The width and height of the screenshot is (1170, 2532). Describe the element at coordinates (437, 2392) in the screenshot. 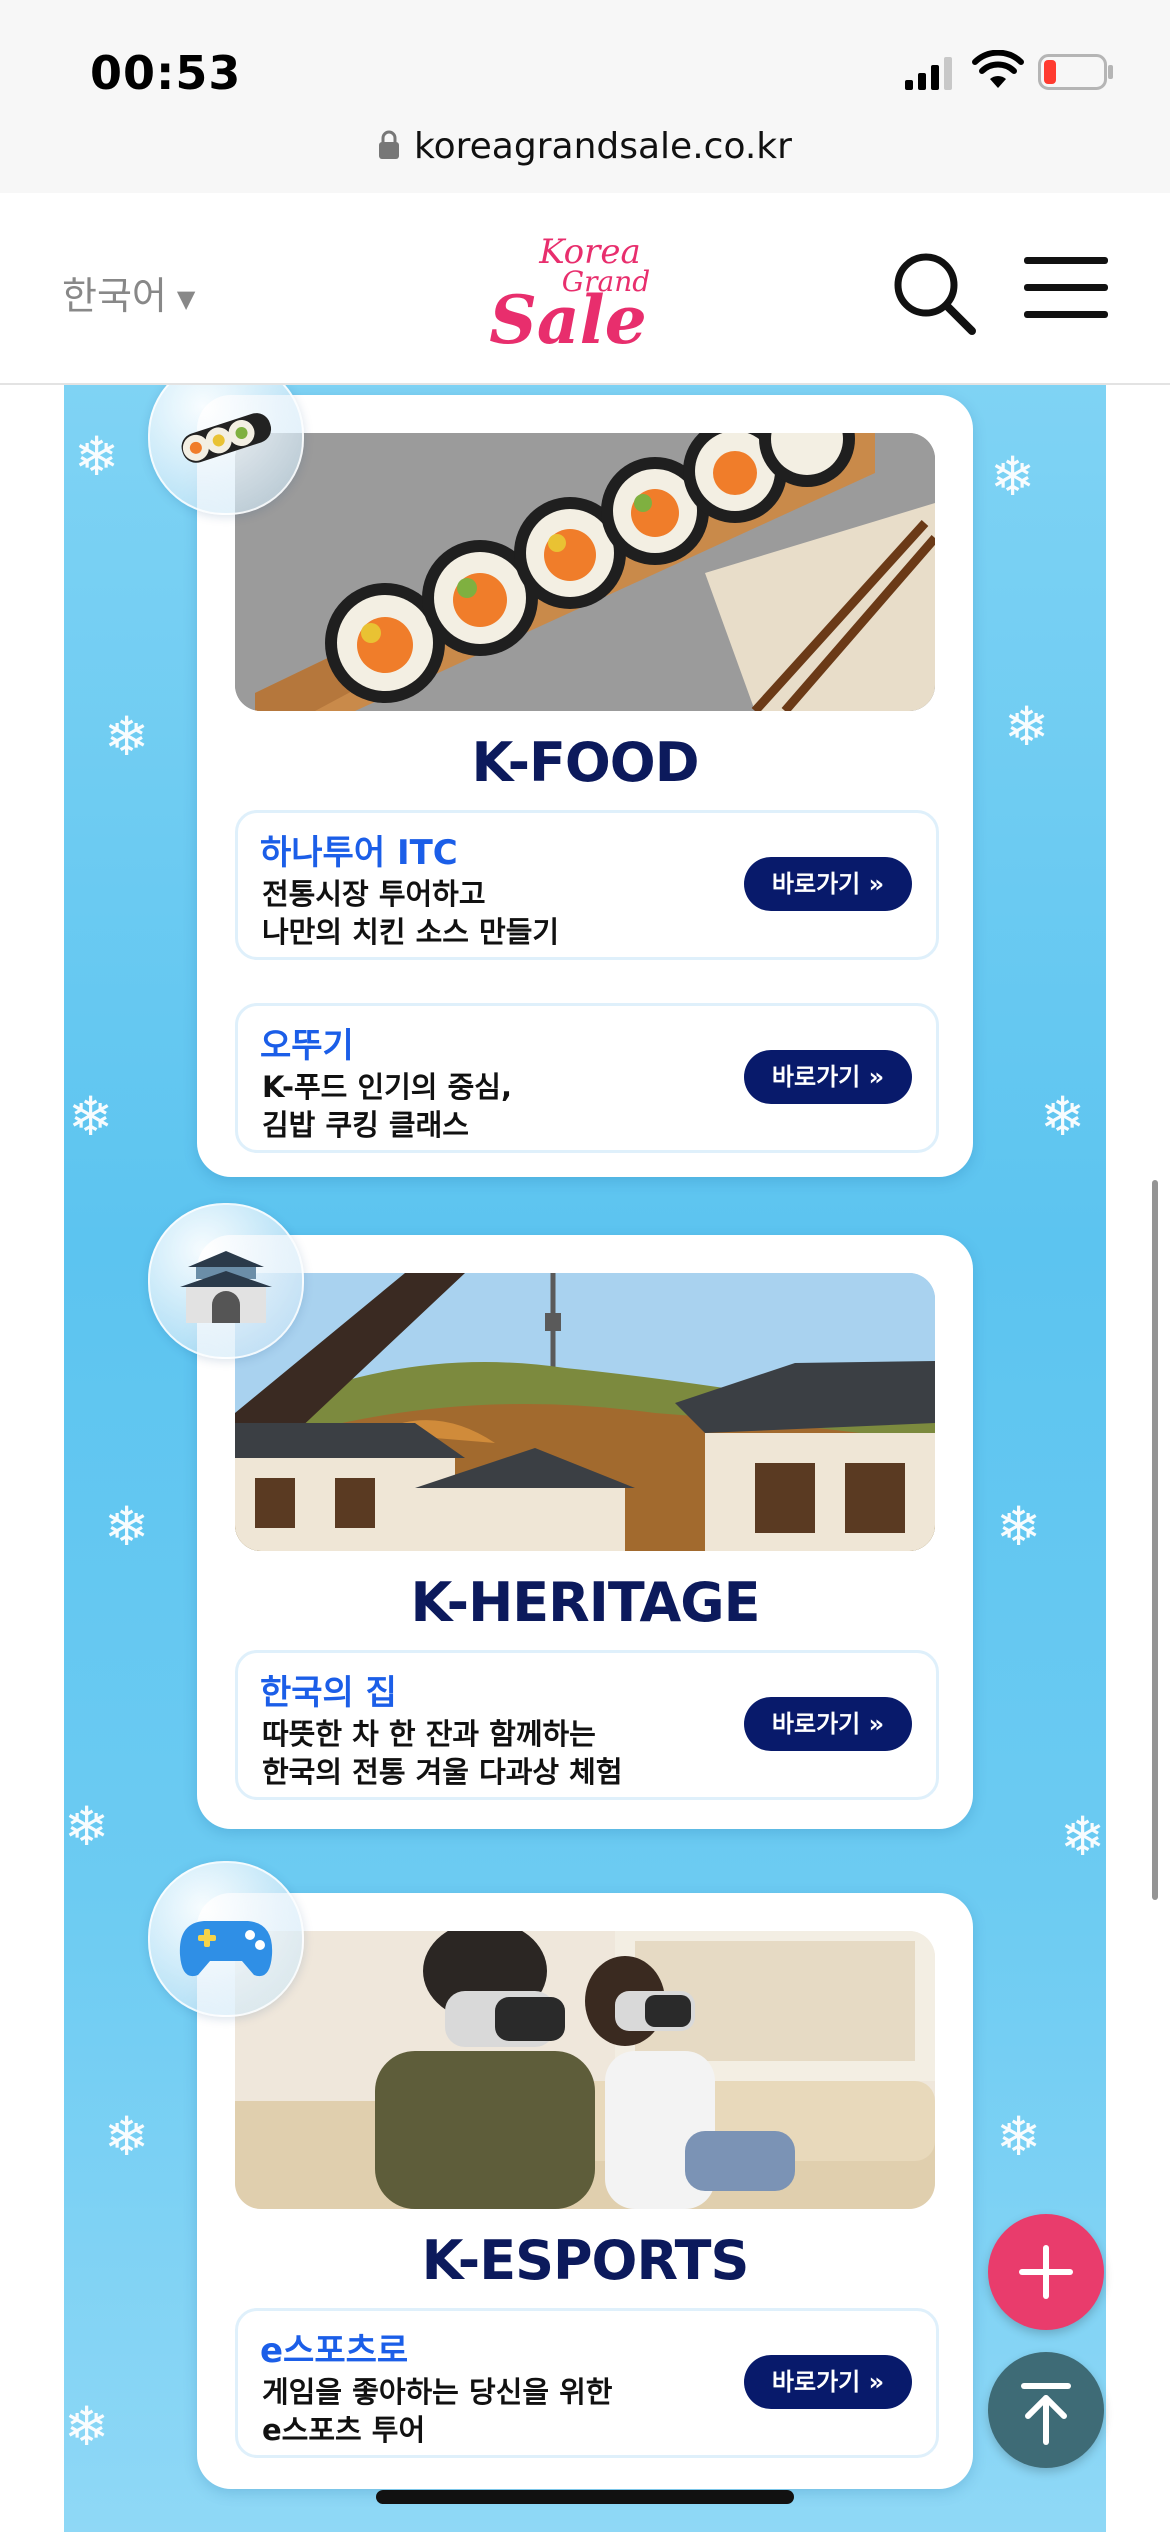

I see `program-desc-line1: 게임을 좋아하는 당신을 위한` at that location.